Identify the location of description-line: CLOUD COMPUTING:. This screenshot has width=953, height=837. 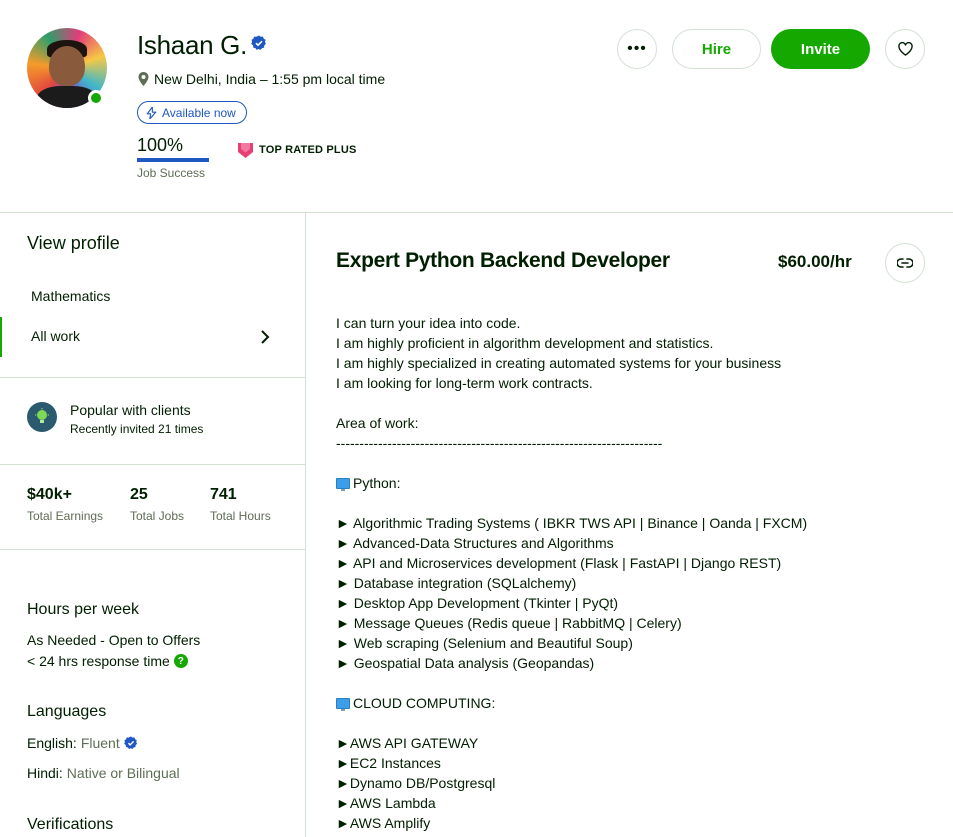
(636, 703).